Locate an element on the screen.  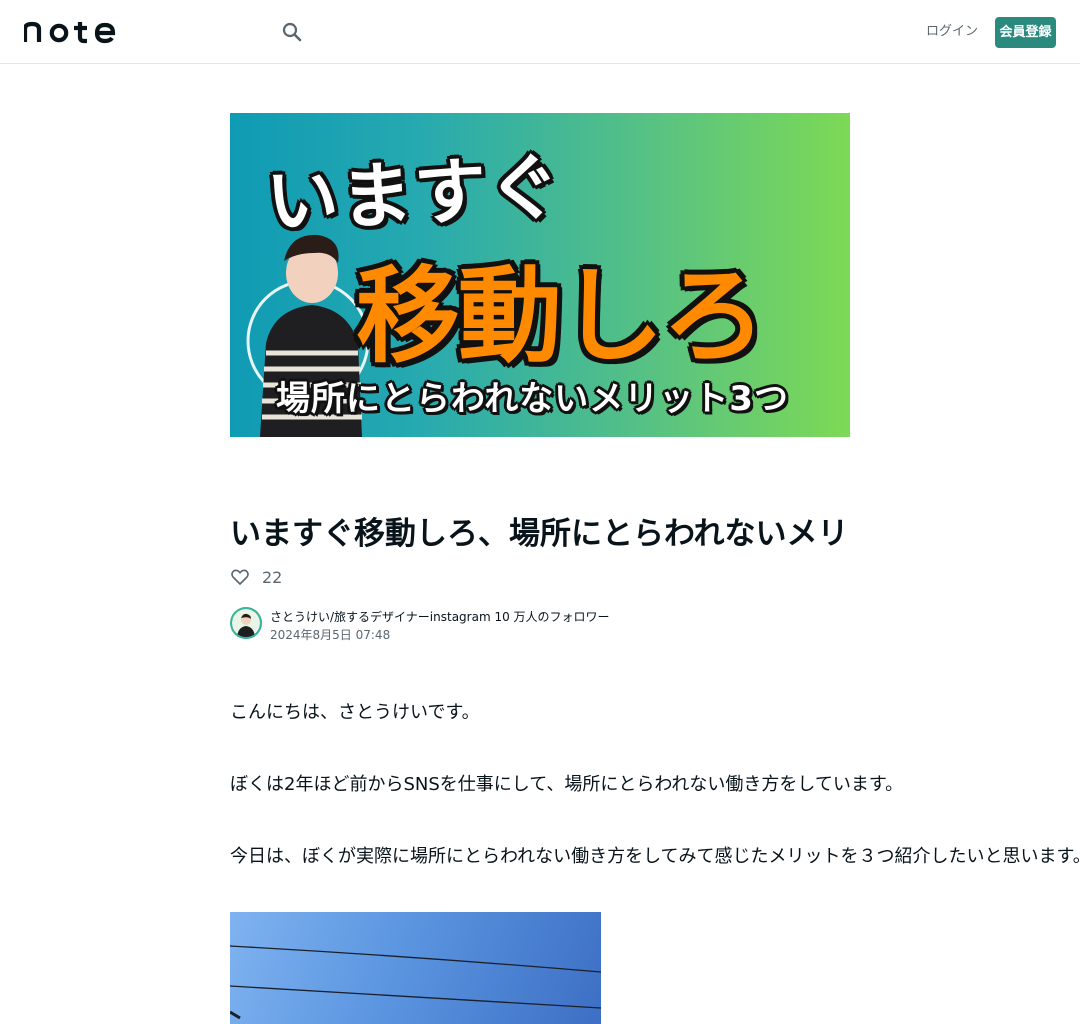
author-avatar is located at coordinates (246, 623).